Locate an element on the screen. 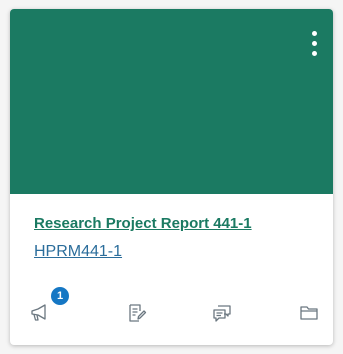 The image size is (343, 354). unread-count-badge: 1 is located at coordinates (60, 296).